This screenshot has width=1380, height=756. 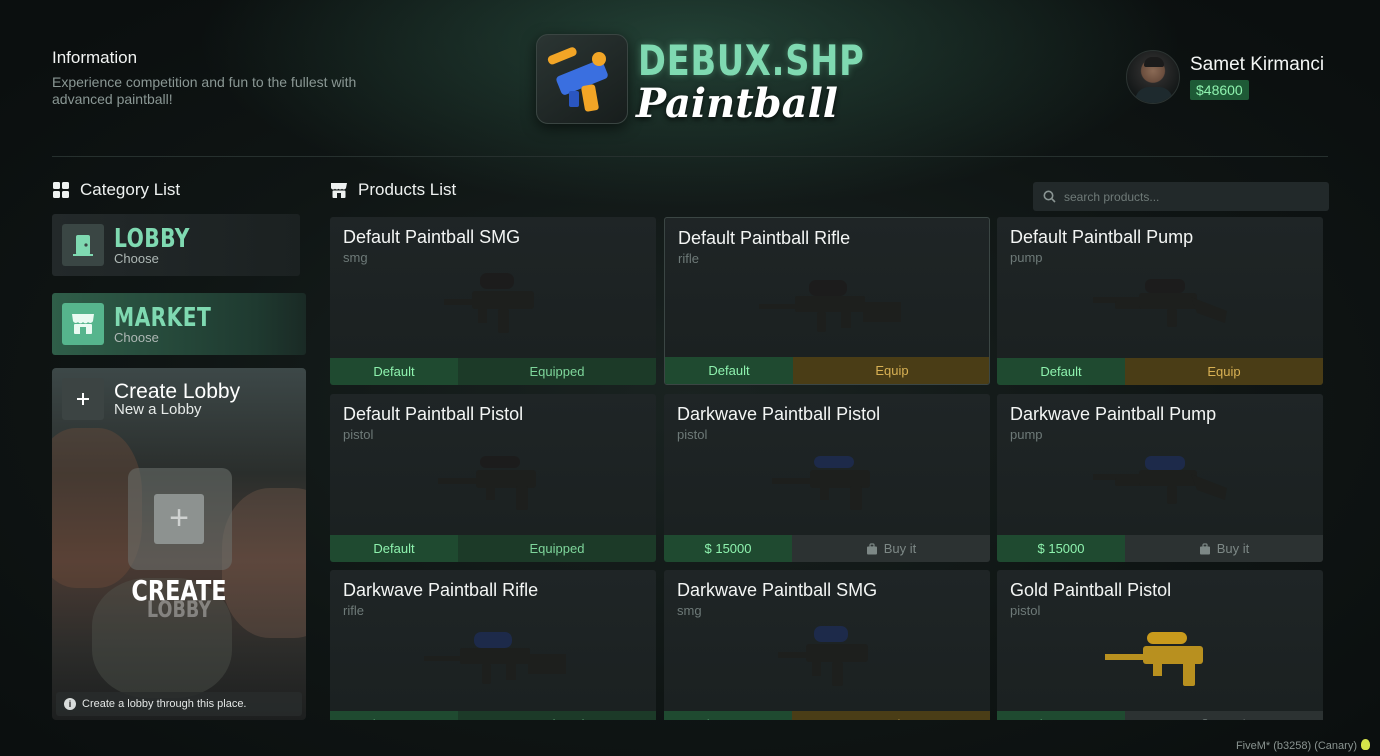 What do you see at coordinates (751, 60) in the screenshot?
I see `logo-title: DEBUX.SHP` at bounding box center [751, 60].